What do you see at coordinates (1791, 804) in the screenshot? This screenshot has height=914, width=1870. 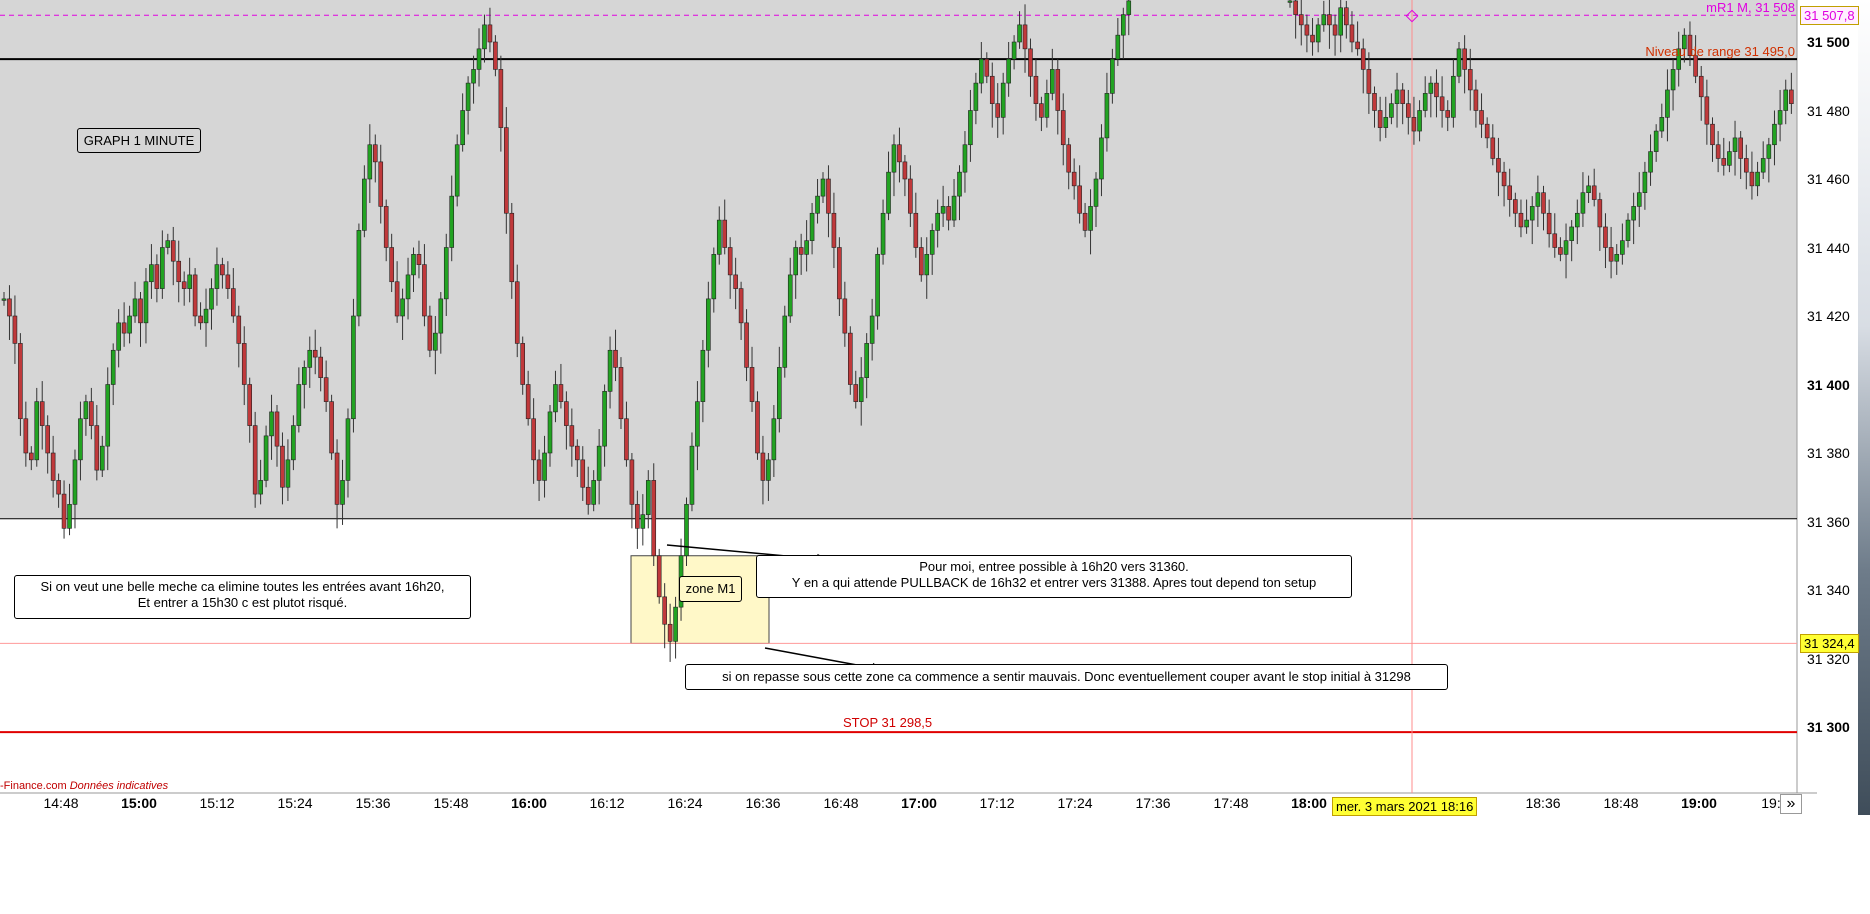 I see `scroll-right-button: »` at bounding box center [1791, 804].